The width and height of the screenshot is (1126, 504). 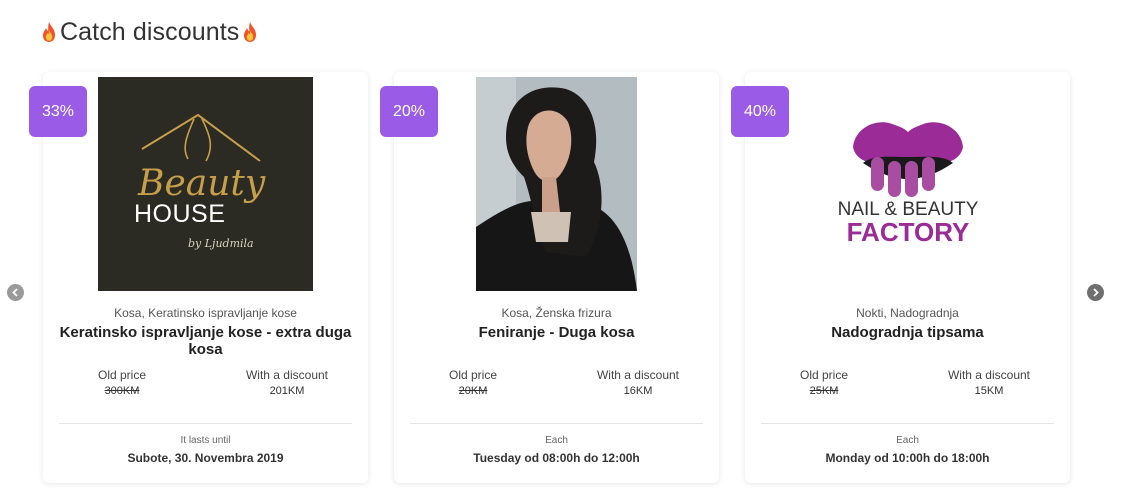 I want to click on section-title-text: Catch discounts, so click(x=150, y=31).